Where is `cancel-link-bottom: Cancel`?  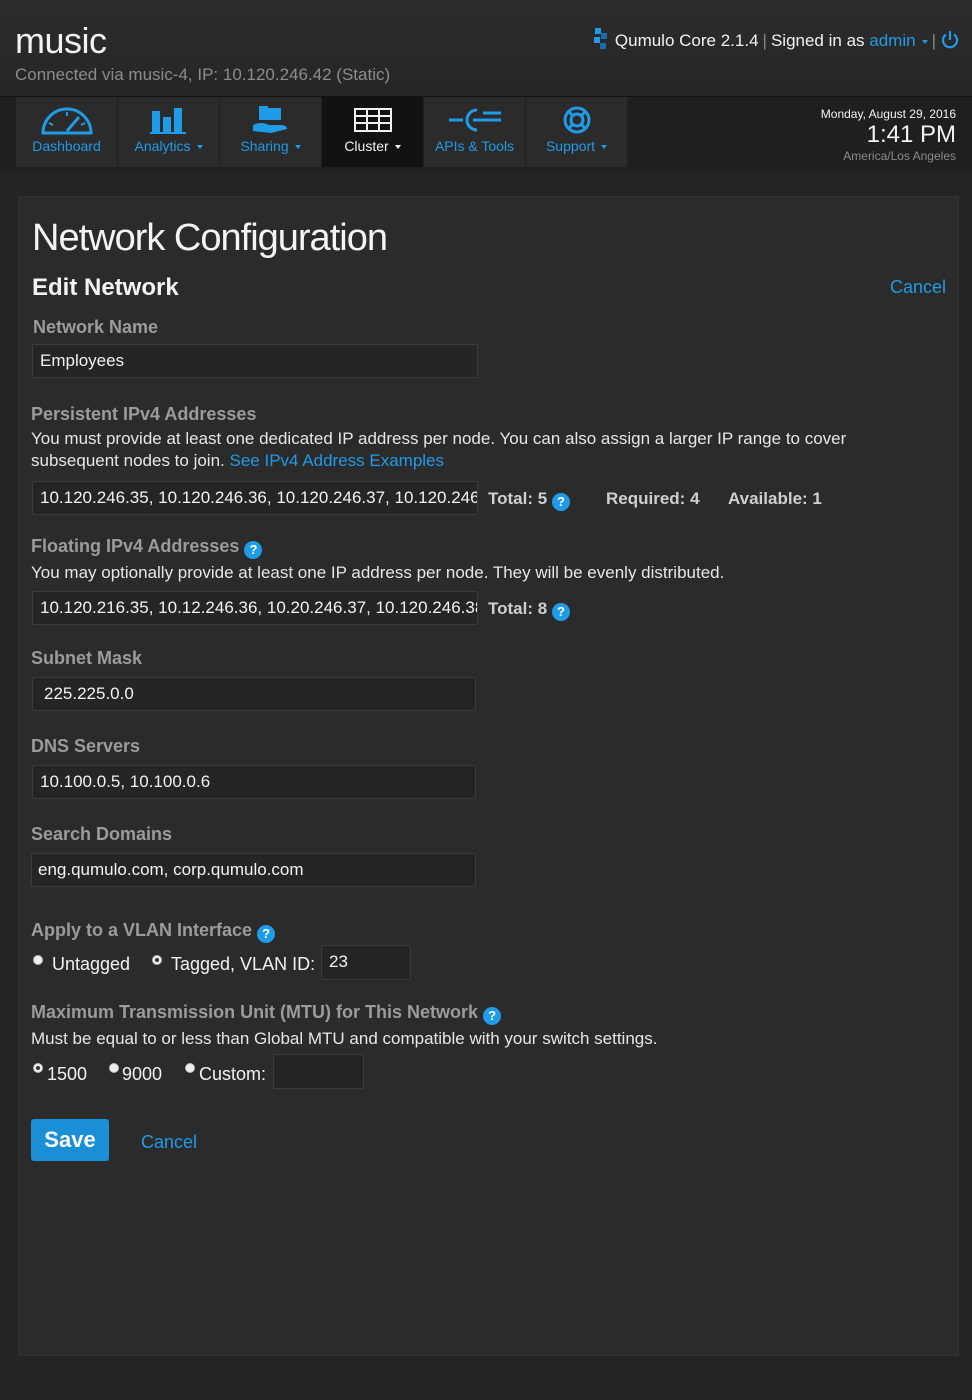
cancel-link-bottom: Cancel is located at coordinates (169, 1142).